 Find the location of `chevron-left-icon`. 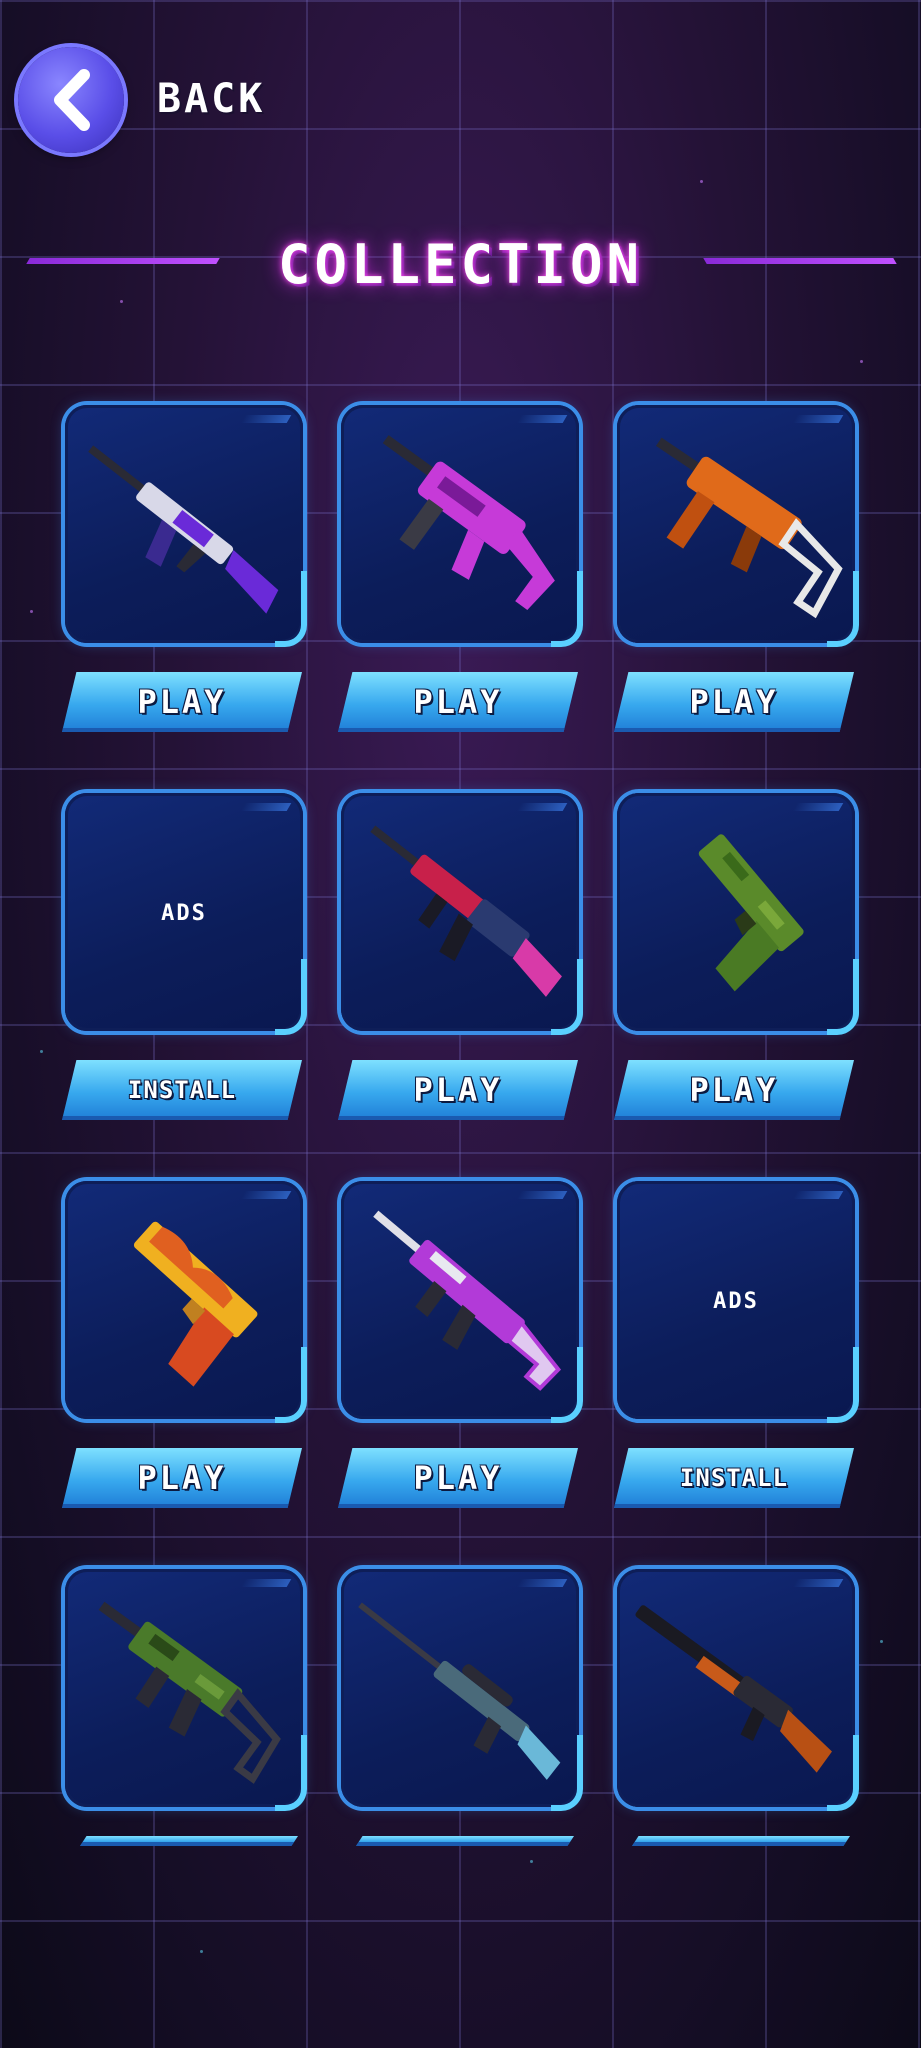

chevron-left-icon is located at coordinates (72, 100).